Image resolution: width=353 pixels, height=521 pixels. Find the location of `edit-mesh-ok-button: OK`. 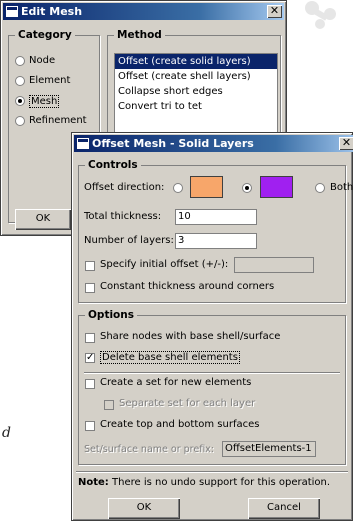

edit-mesh-ok-button: OK is located at coordinates (43, 219).